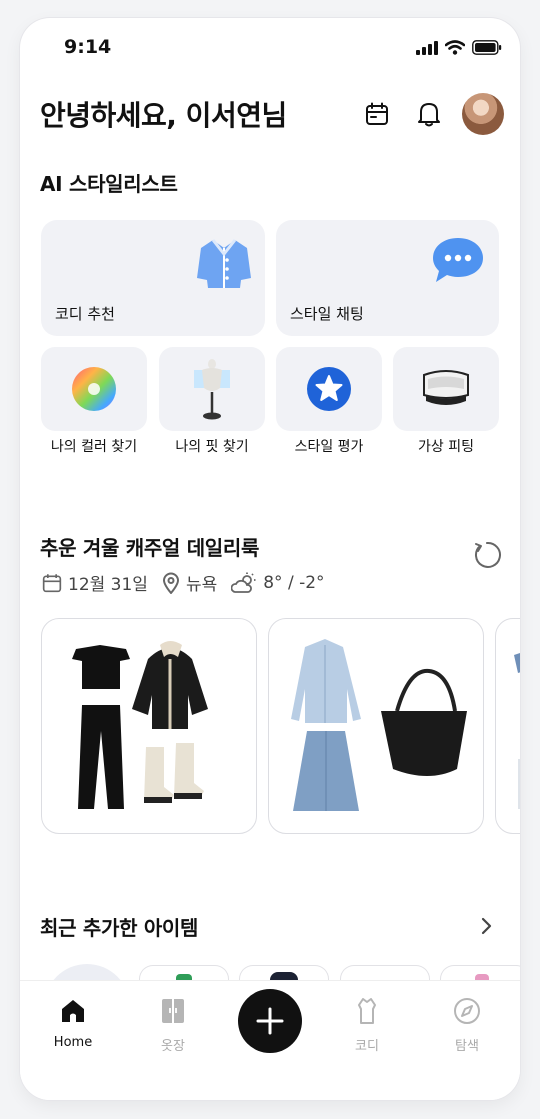 The width and height of the screenshot is (540, 1119). I want to click on closet-icon, so click(173, 1011).